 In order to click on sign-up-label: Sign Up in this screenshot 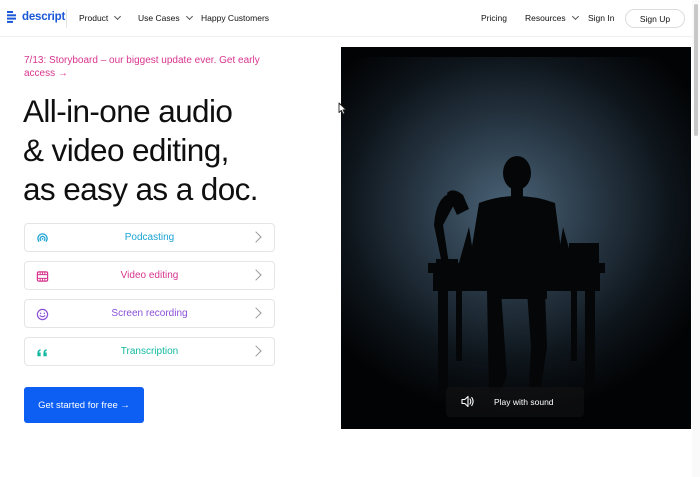, I will do `click(655, 18)`.